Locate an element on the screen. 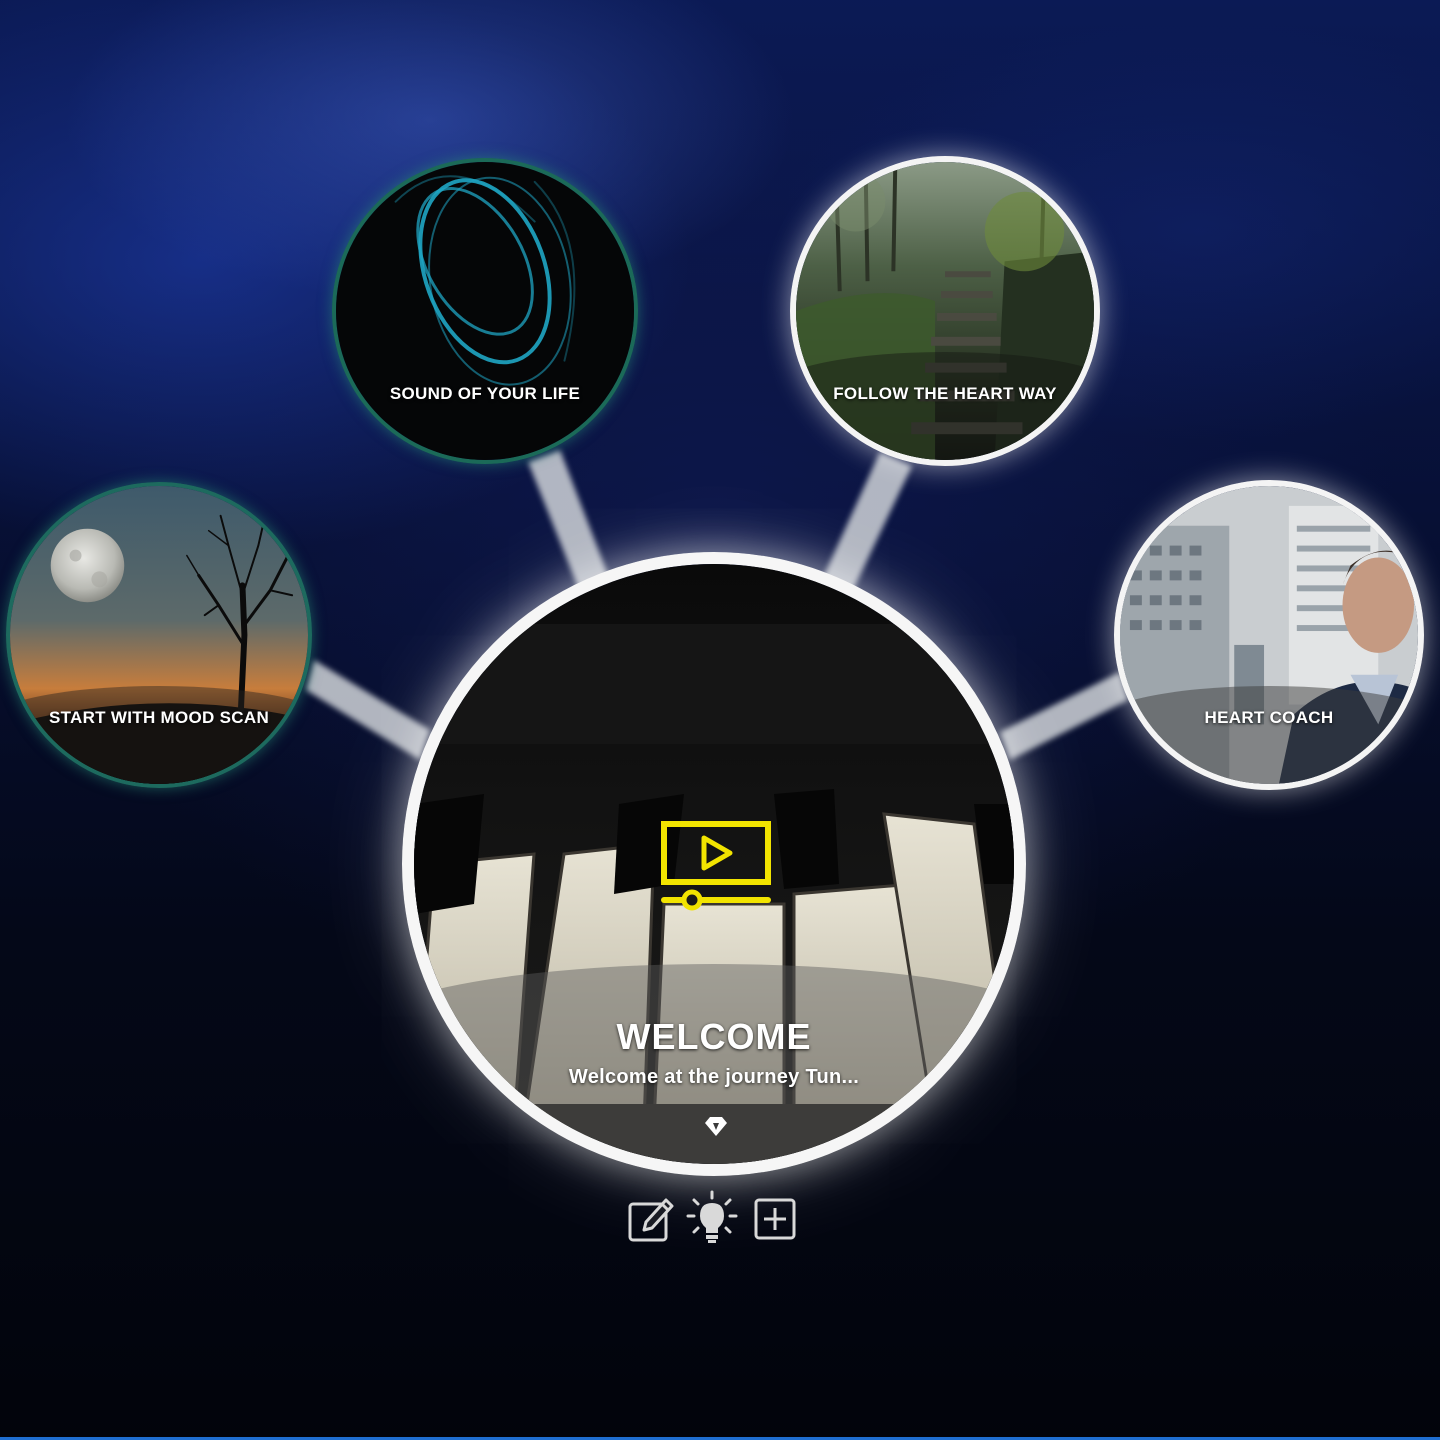  diamond-icon is located at coordinates (716, 1126).